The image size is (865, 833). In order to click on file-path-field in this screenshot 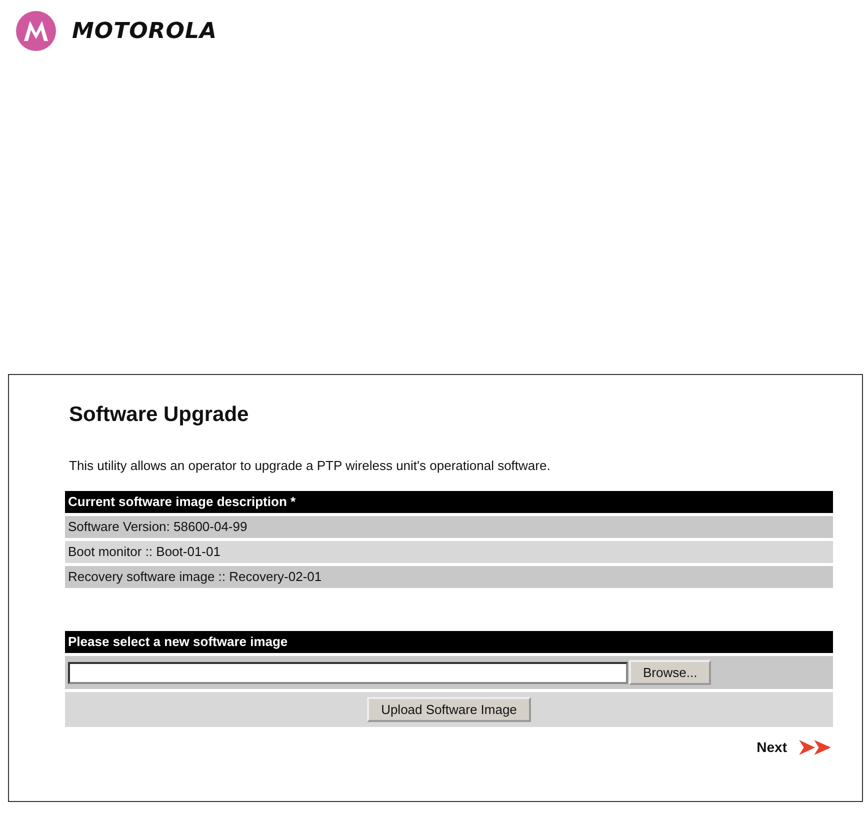, I will do `click(348, 673)`.